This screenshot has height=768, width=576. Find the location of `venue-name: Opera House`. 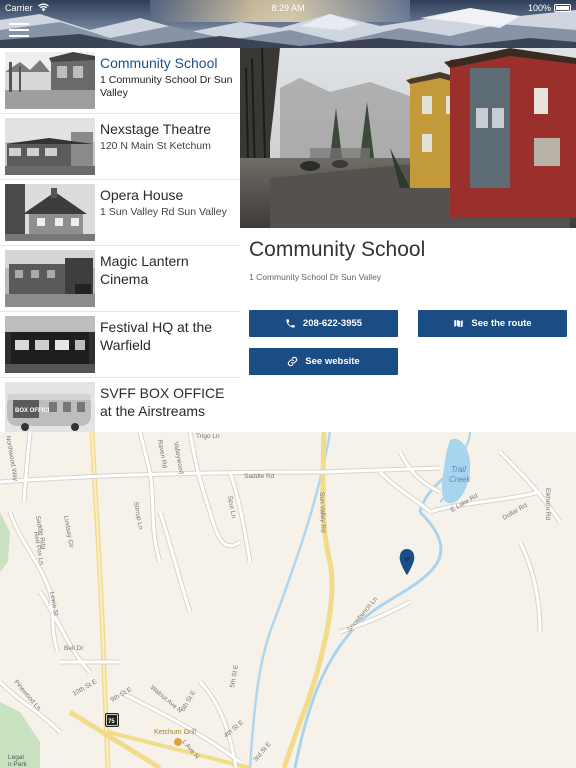

venue-name: Opera House is located at coordinates (142, 195).